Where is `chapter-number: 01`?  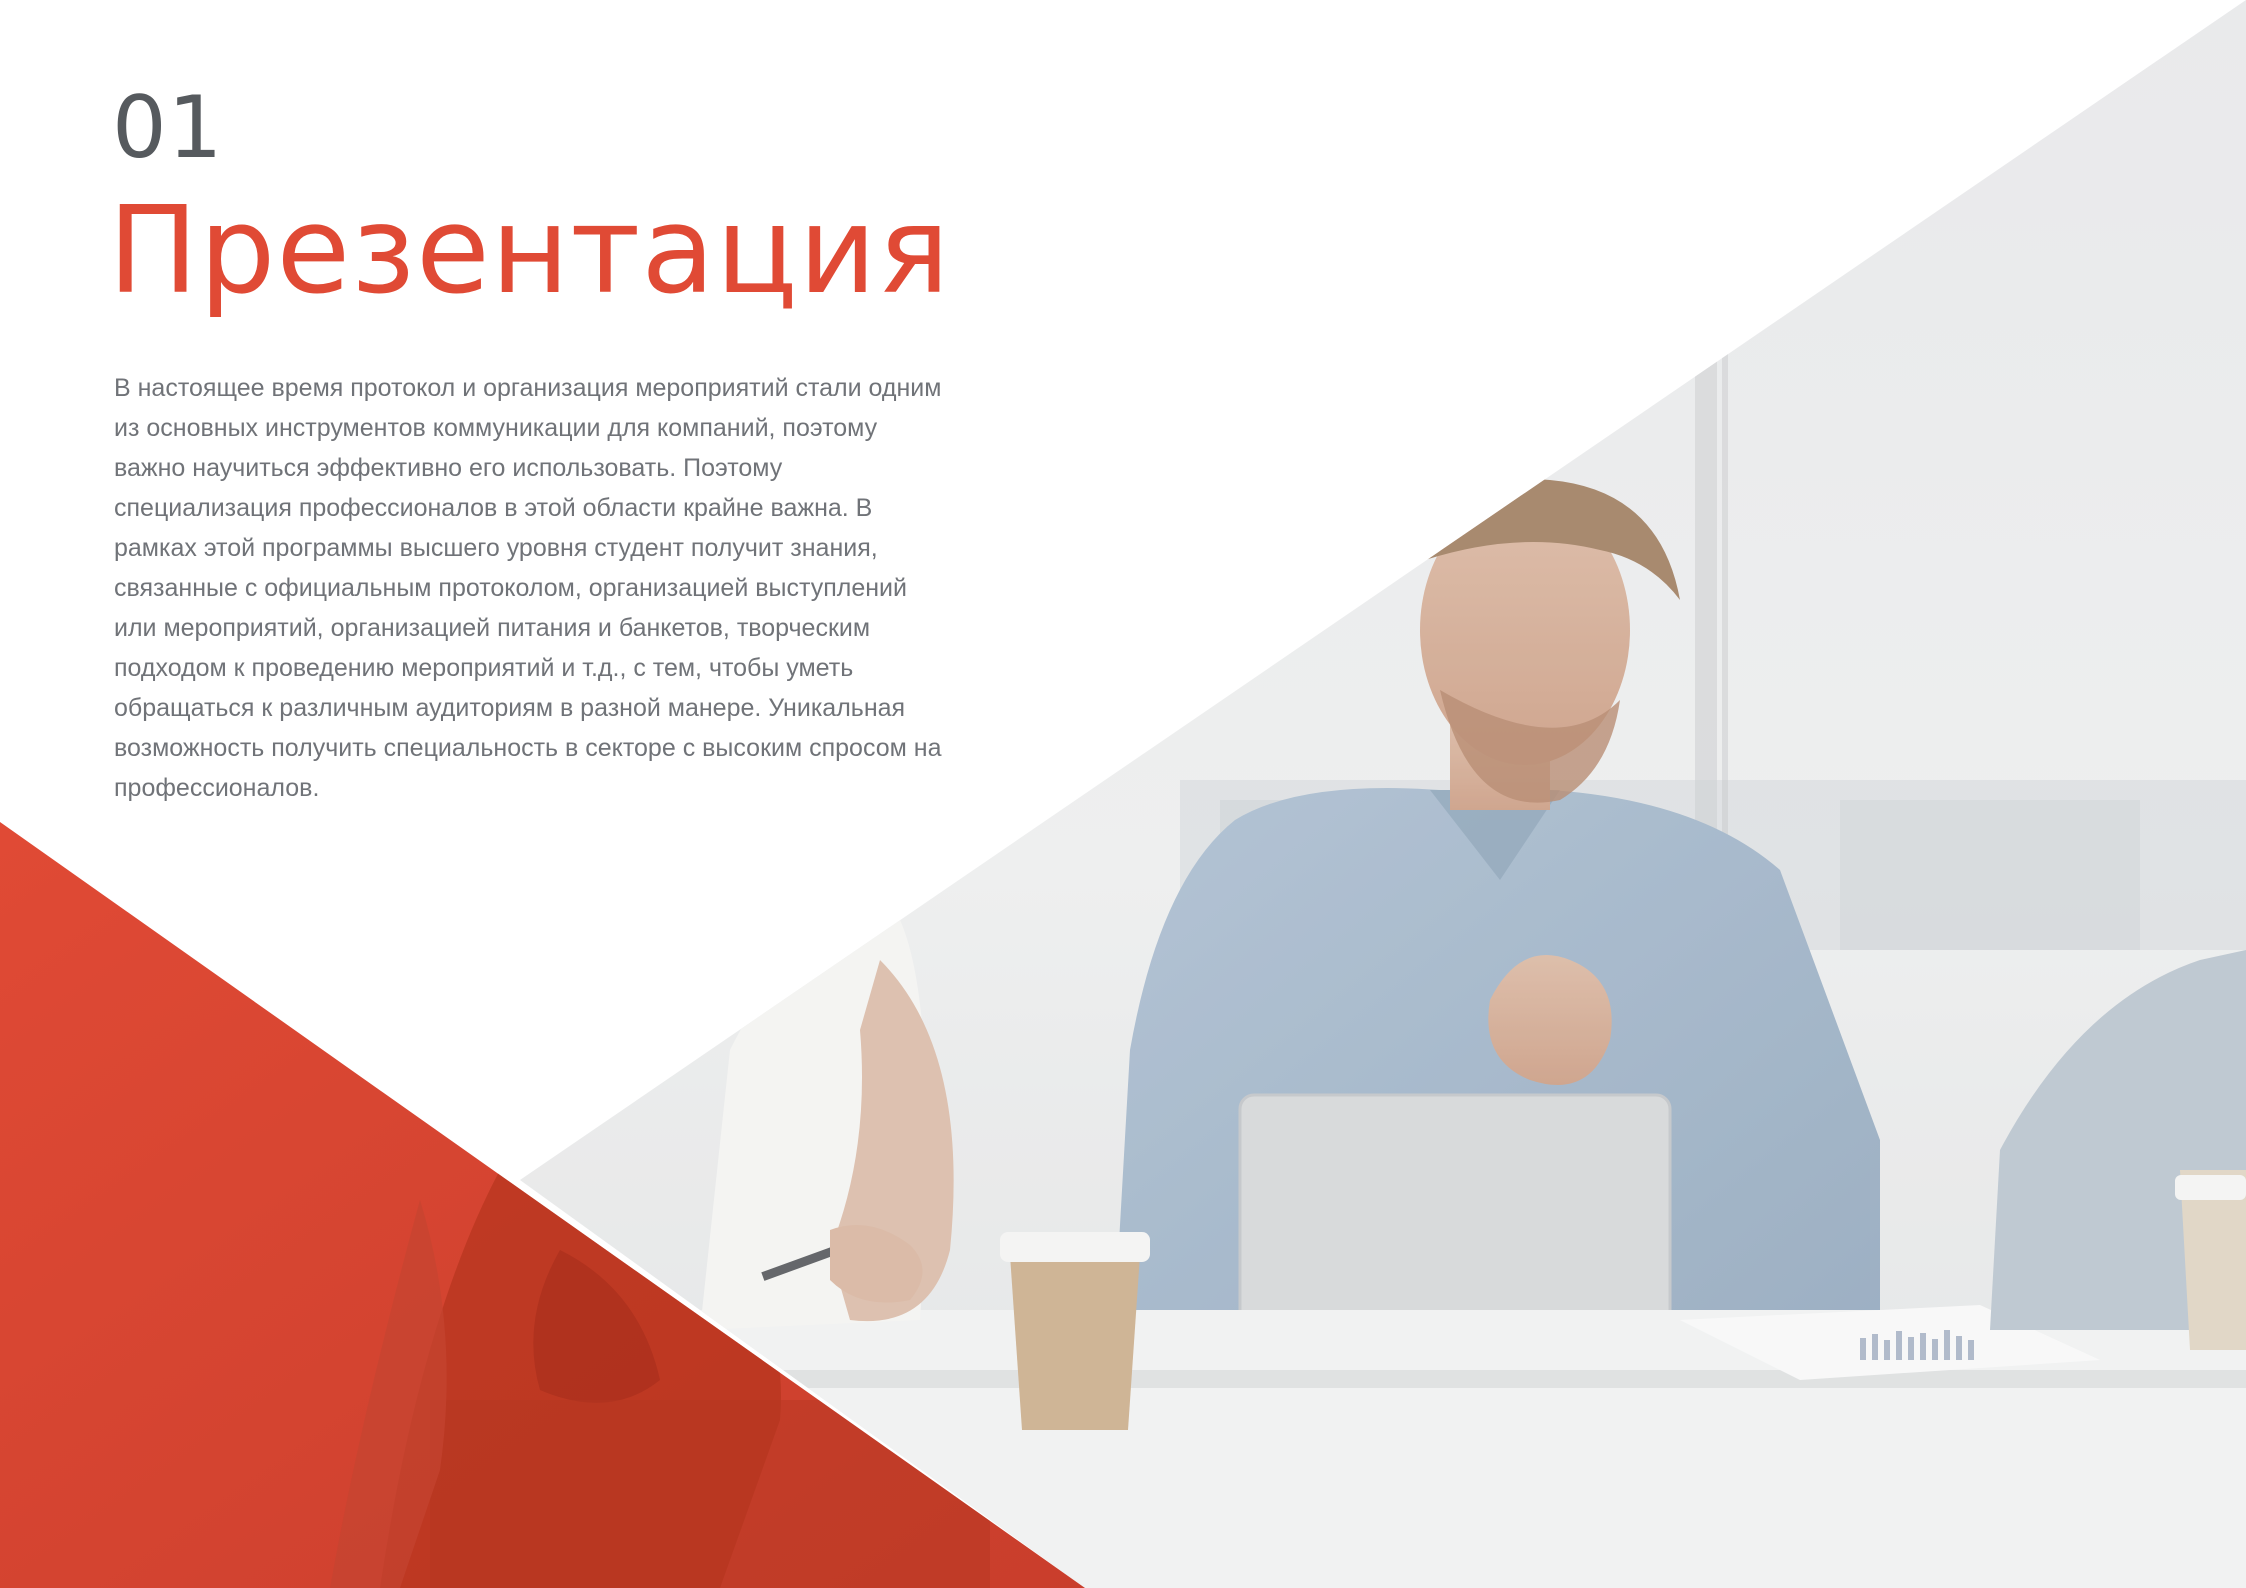 chapter-number: 01 is located at coordinates (168, 128).